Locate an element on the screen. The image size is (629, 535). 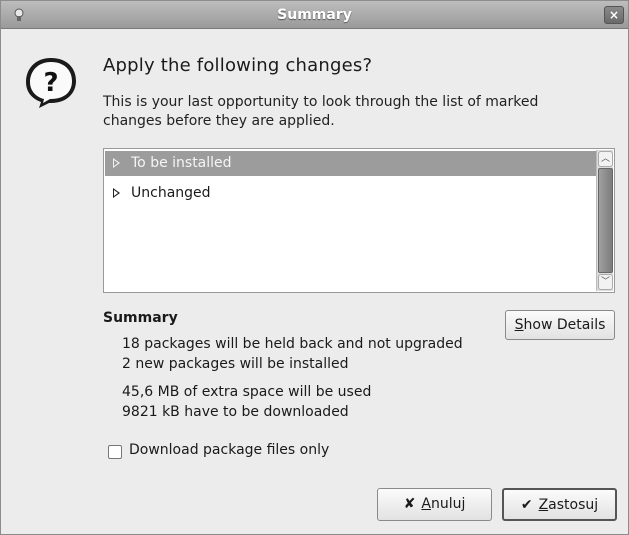
chevron-down-icon: ﹀ is located at coordinates (605, 282).